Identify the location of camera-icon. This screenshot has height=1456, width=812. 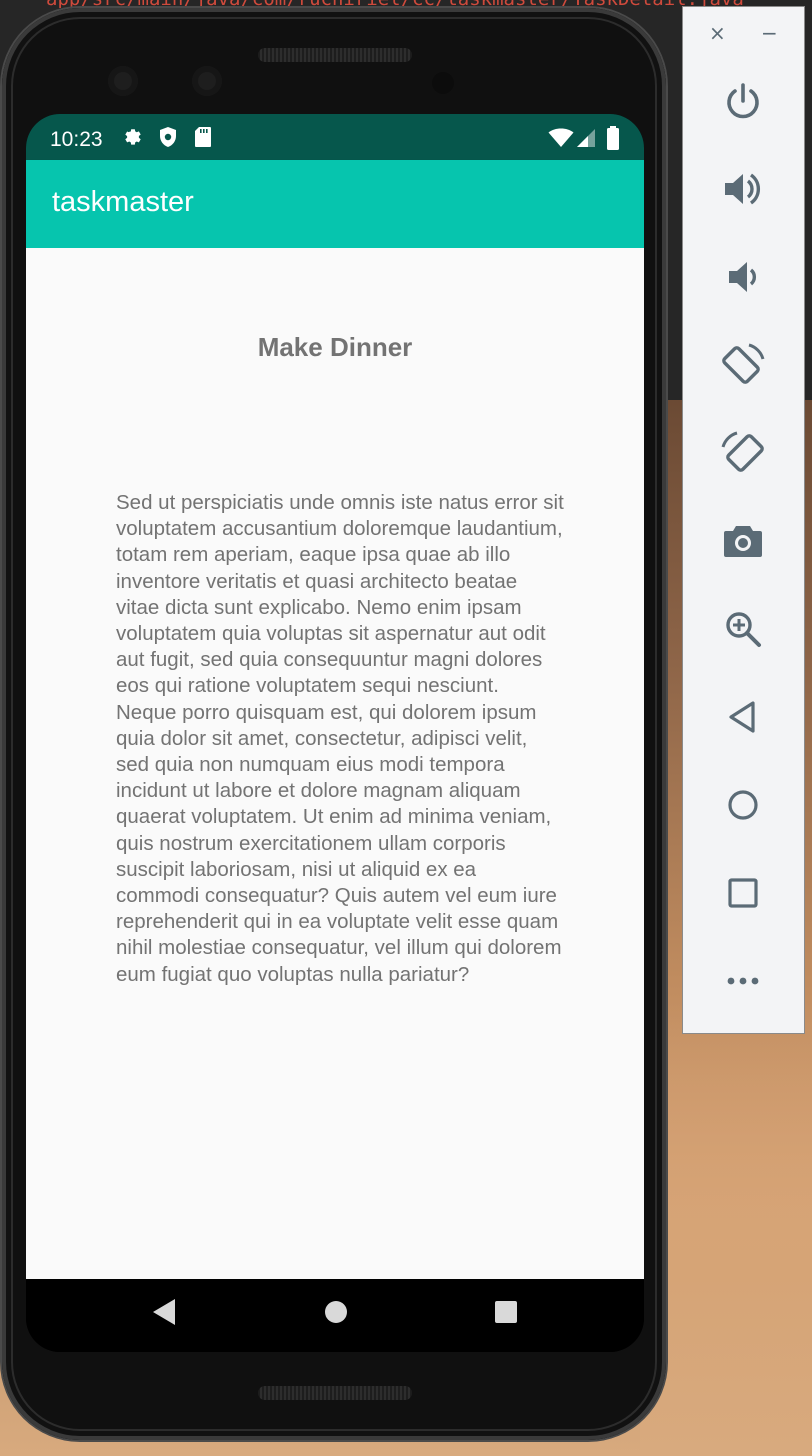
(743, 541).